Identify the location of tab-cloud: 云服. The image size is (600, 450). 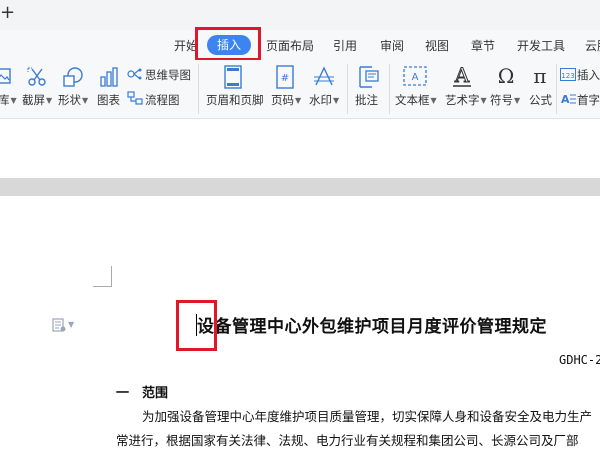
(592, 46).